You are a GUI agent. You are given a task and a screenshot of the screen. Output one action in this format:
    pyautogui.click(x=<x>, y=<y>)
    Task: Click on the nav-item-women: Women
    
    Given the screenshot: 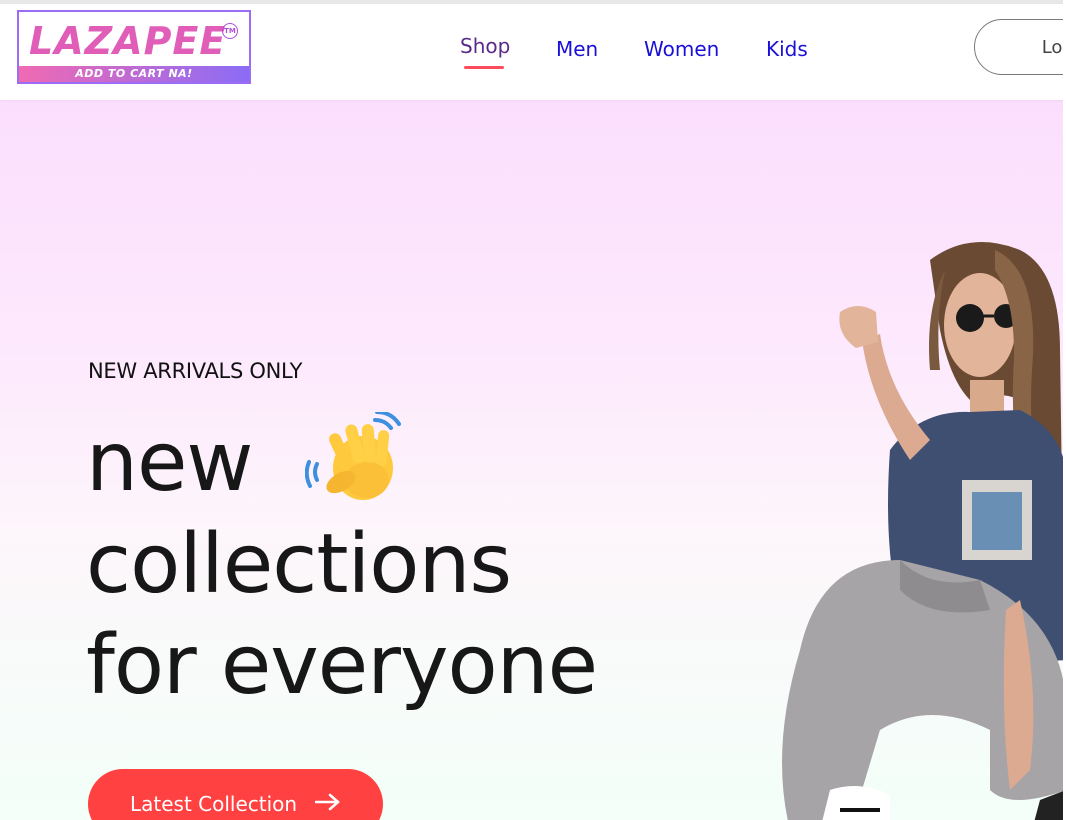 What is the action you would take?
    pyautogui.click(x=681, y=49)
    